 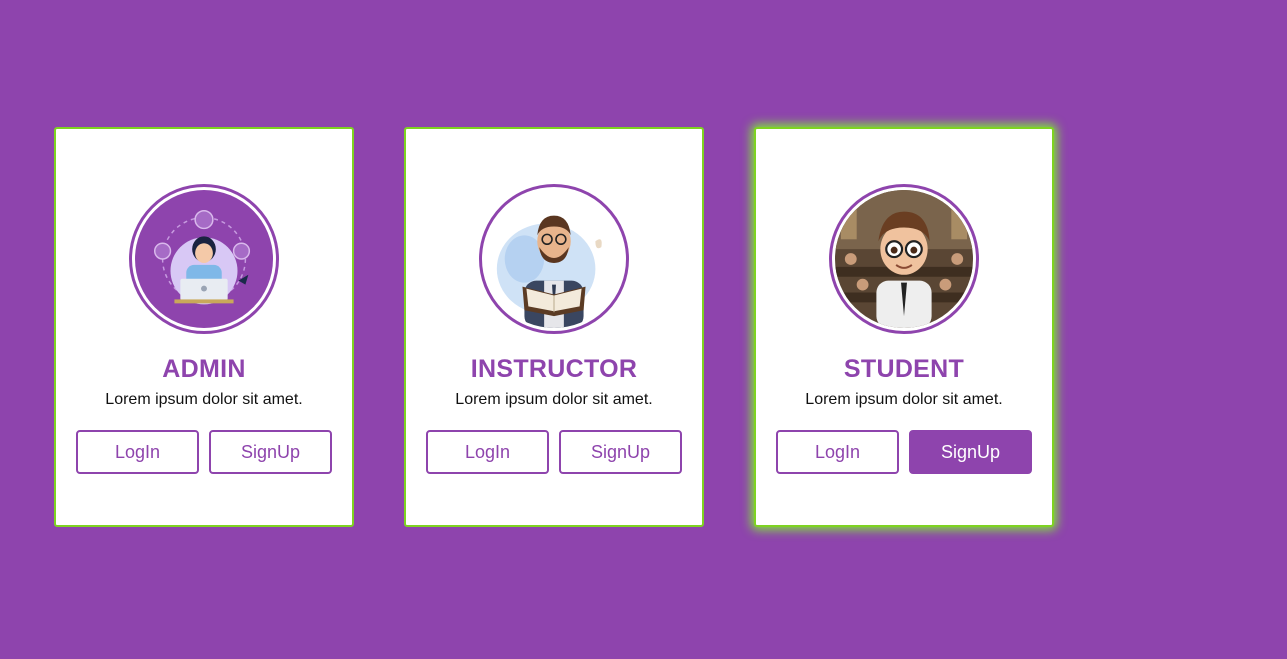 I want to click on admin-signup-button: SignUp, so click(x=270, y=452).